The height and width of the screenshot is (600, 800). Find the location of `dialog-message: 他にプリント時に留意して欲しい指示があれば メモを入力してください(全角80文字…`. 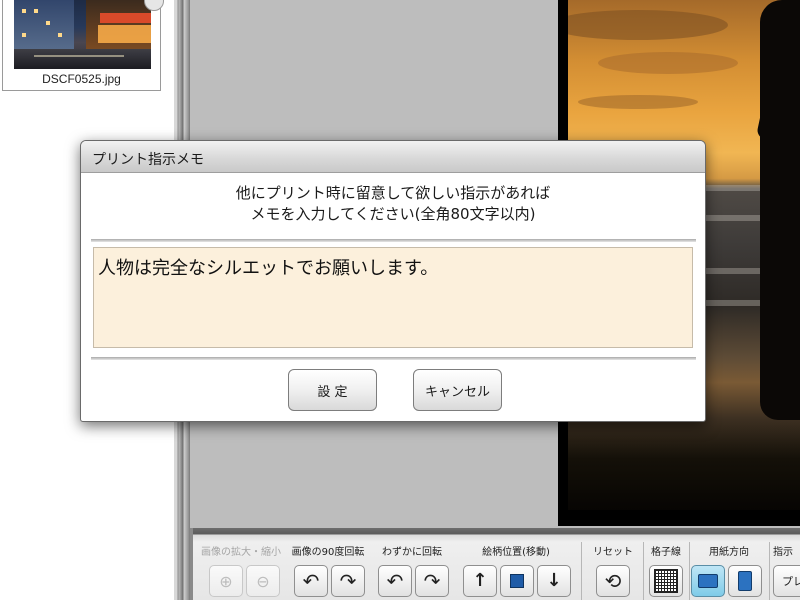

dialog-message: 他にプリント時に留意して欲しい指示があれば メモを入力してください(全角80文字… is located at coordinates (393, 204).